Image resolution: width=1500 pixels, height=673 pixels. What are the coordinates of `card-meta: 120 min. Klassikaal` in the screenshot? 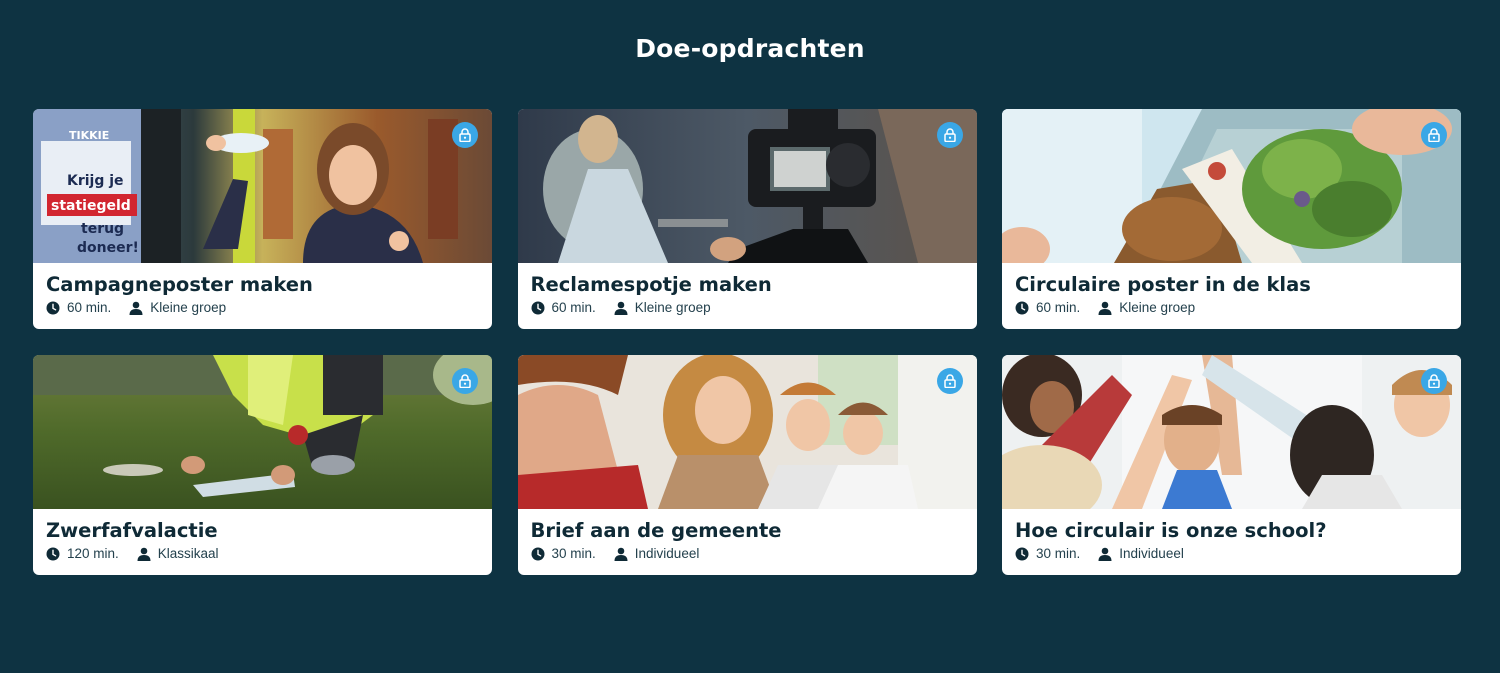 It's located at (262, 553).